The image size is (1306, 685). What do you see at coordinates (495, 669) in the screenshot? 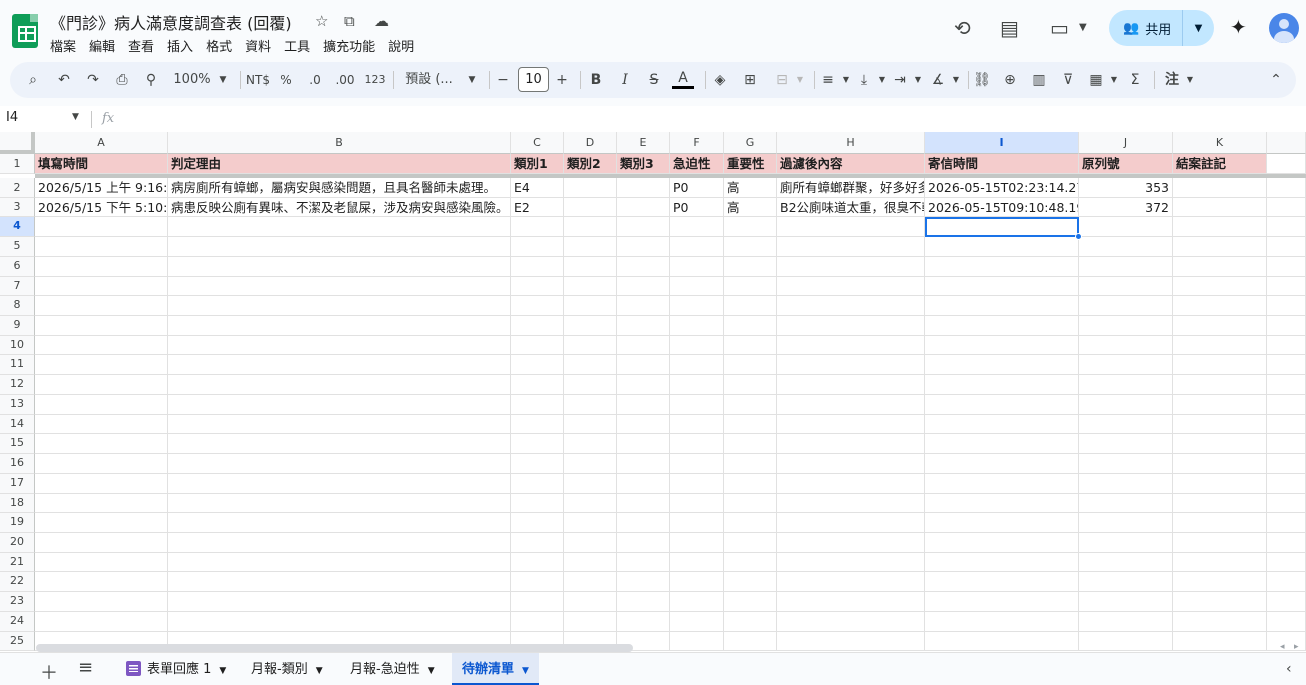
I see `sheet-tab: 待辦清單 ▼` at bounding box center [495, 669].